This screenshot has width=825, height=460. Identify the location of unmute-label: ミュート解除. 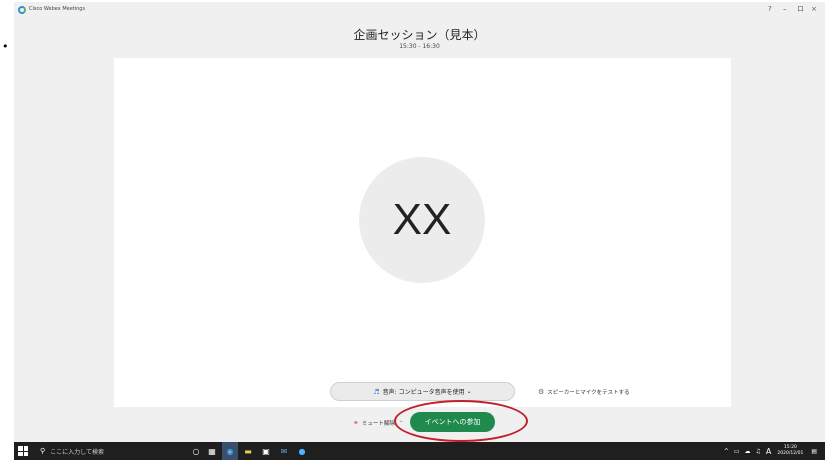
(378, 424).